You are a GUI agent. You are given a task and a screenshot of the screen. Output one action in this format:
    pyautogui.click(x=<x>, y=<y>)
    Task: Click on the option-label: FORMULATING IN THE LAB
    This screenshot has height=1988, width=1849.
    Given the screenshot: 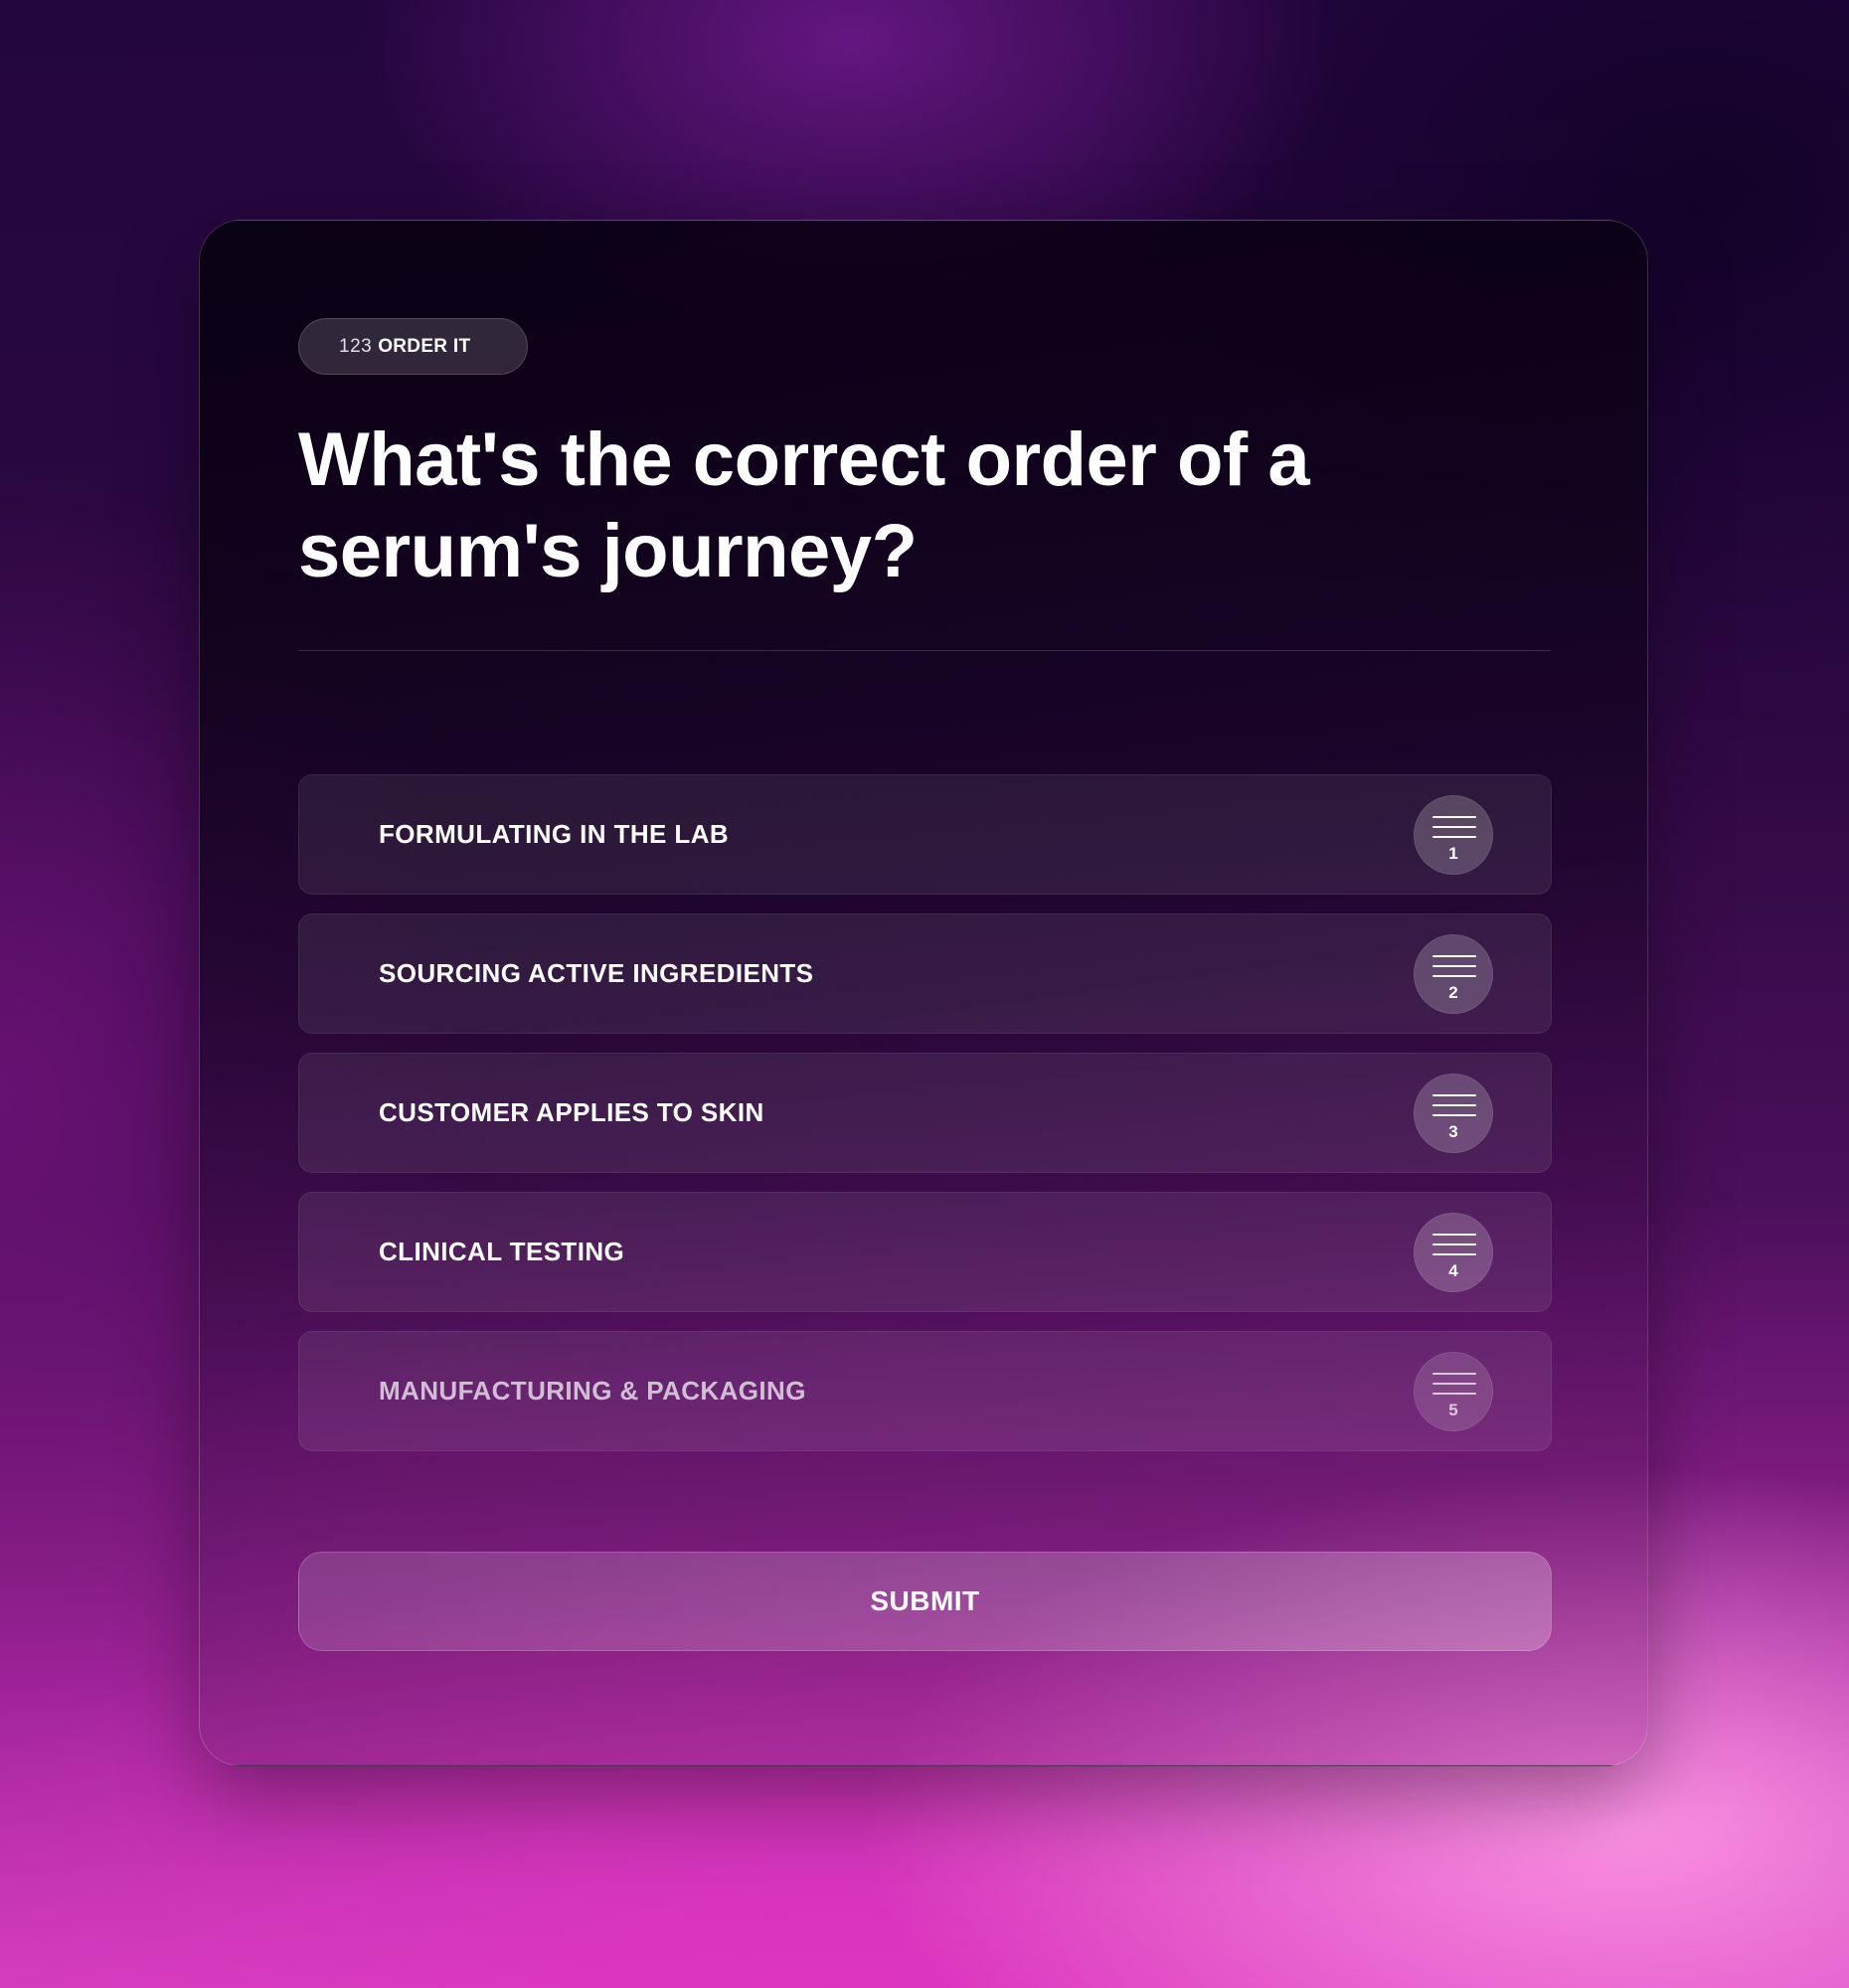 What is the action you would take?
    pyautogui.click(x=554, y=834)
    